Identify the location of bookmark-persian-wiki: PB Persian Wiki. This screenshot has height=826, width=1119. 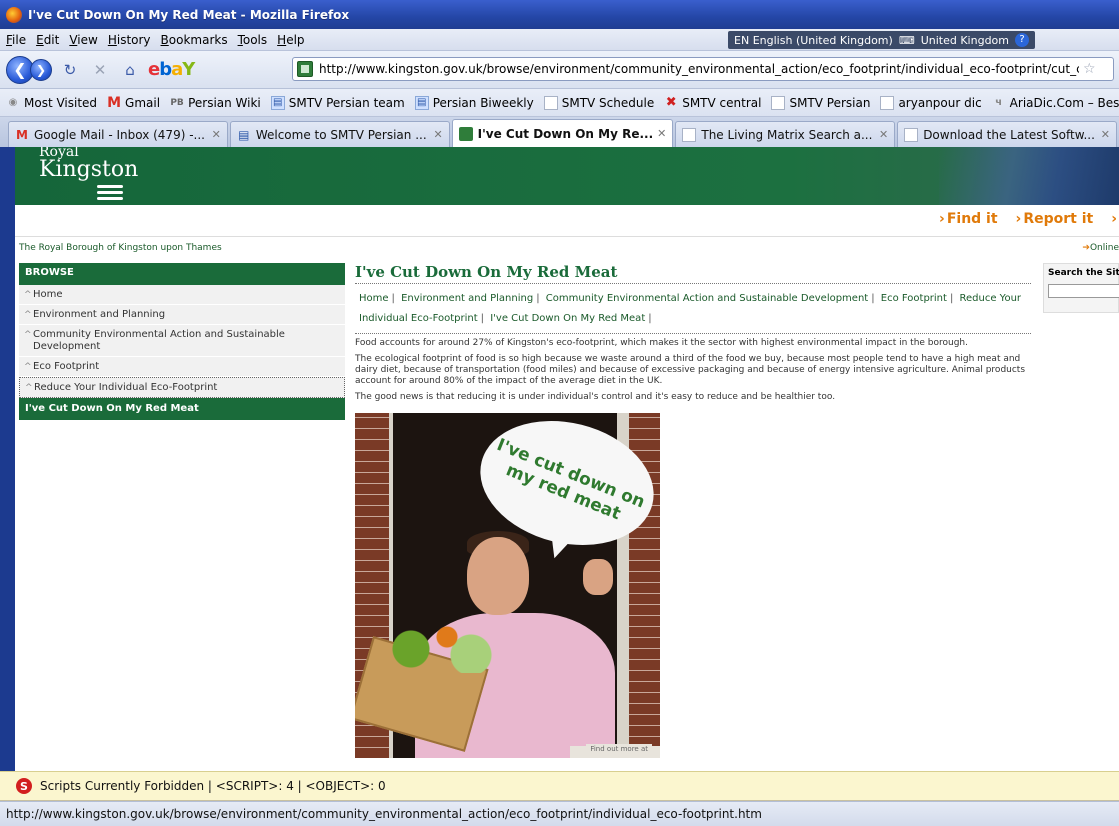
(215, 103).